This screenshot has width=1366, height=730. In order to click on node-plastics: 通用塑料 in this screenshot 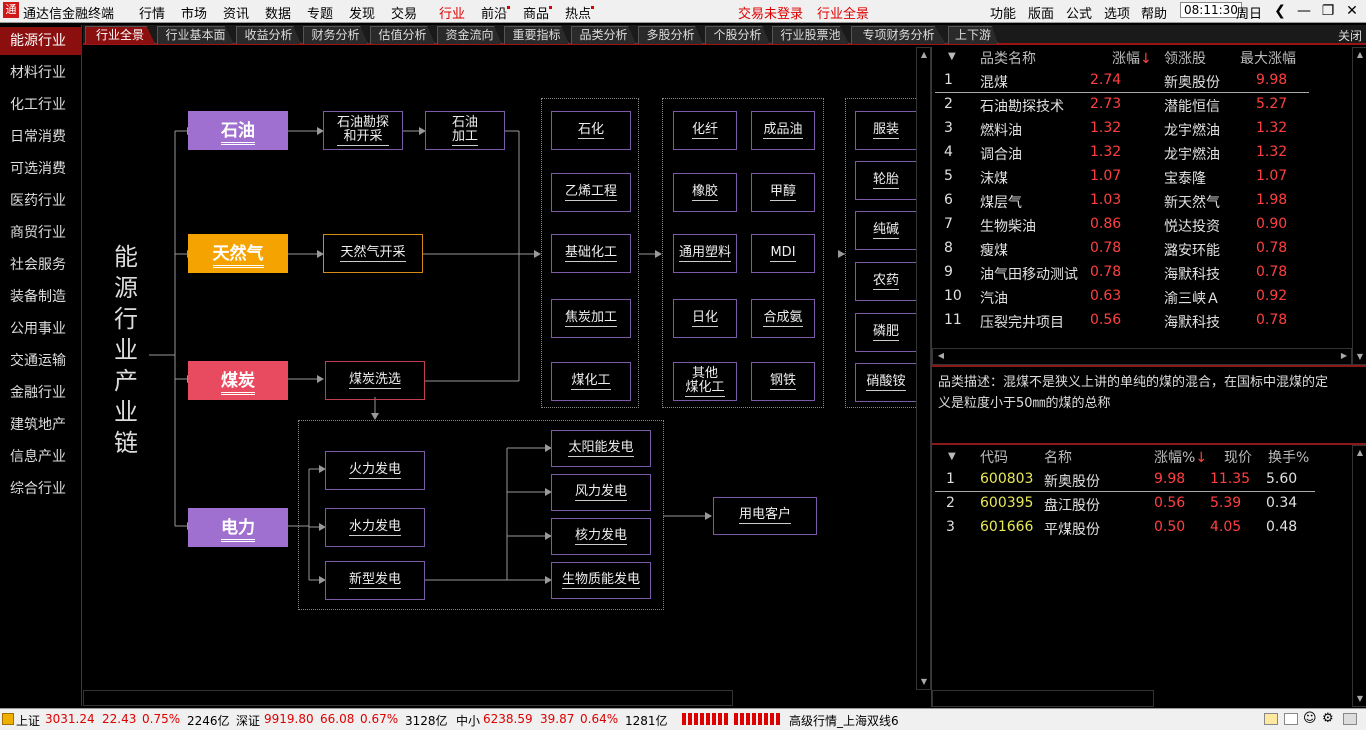, I will do `click(705, 253)`.